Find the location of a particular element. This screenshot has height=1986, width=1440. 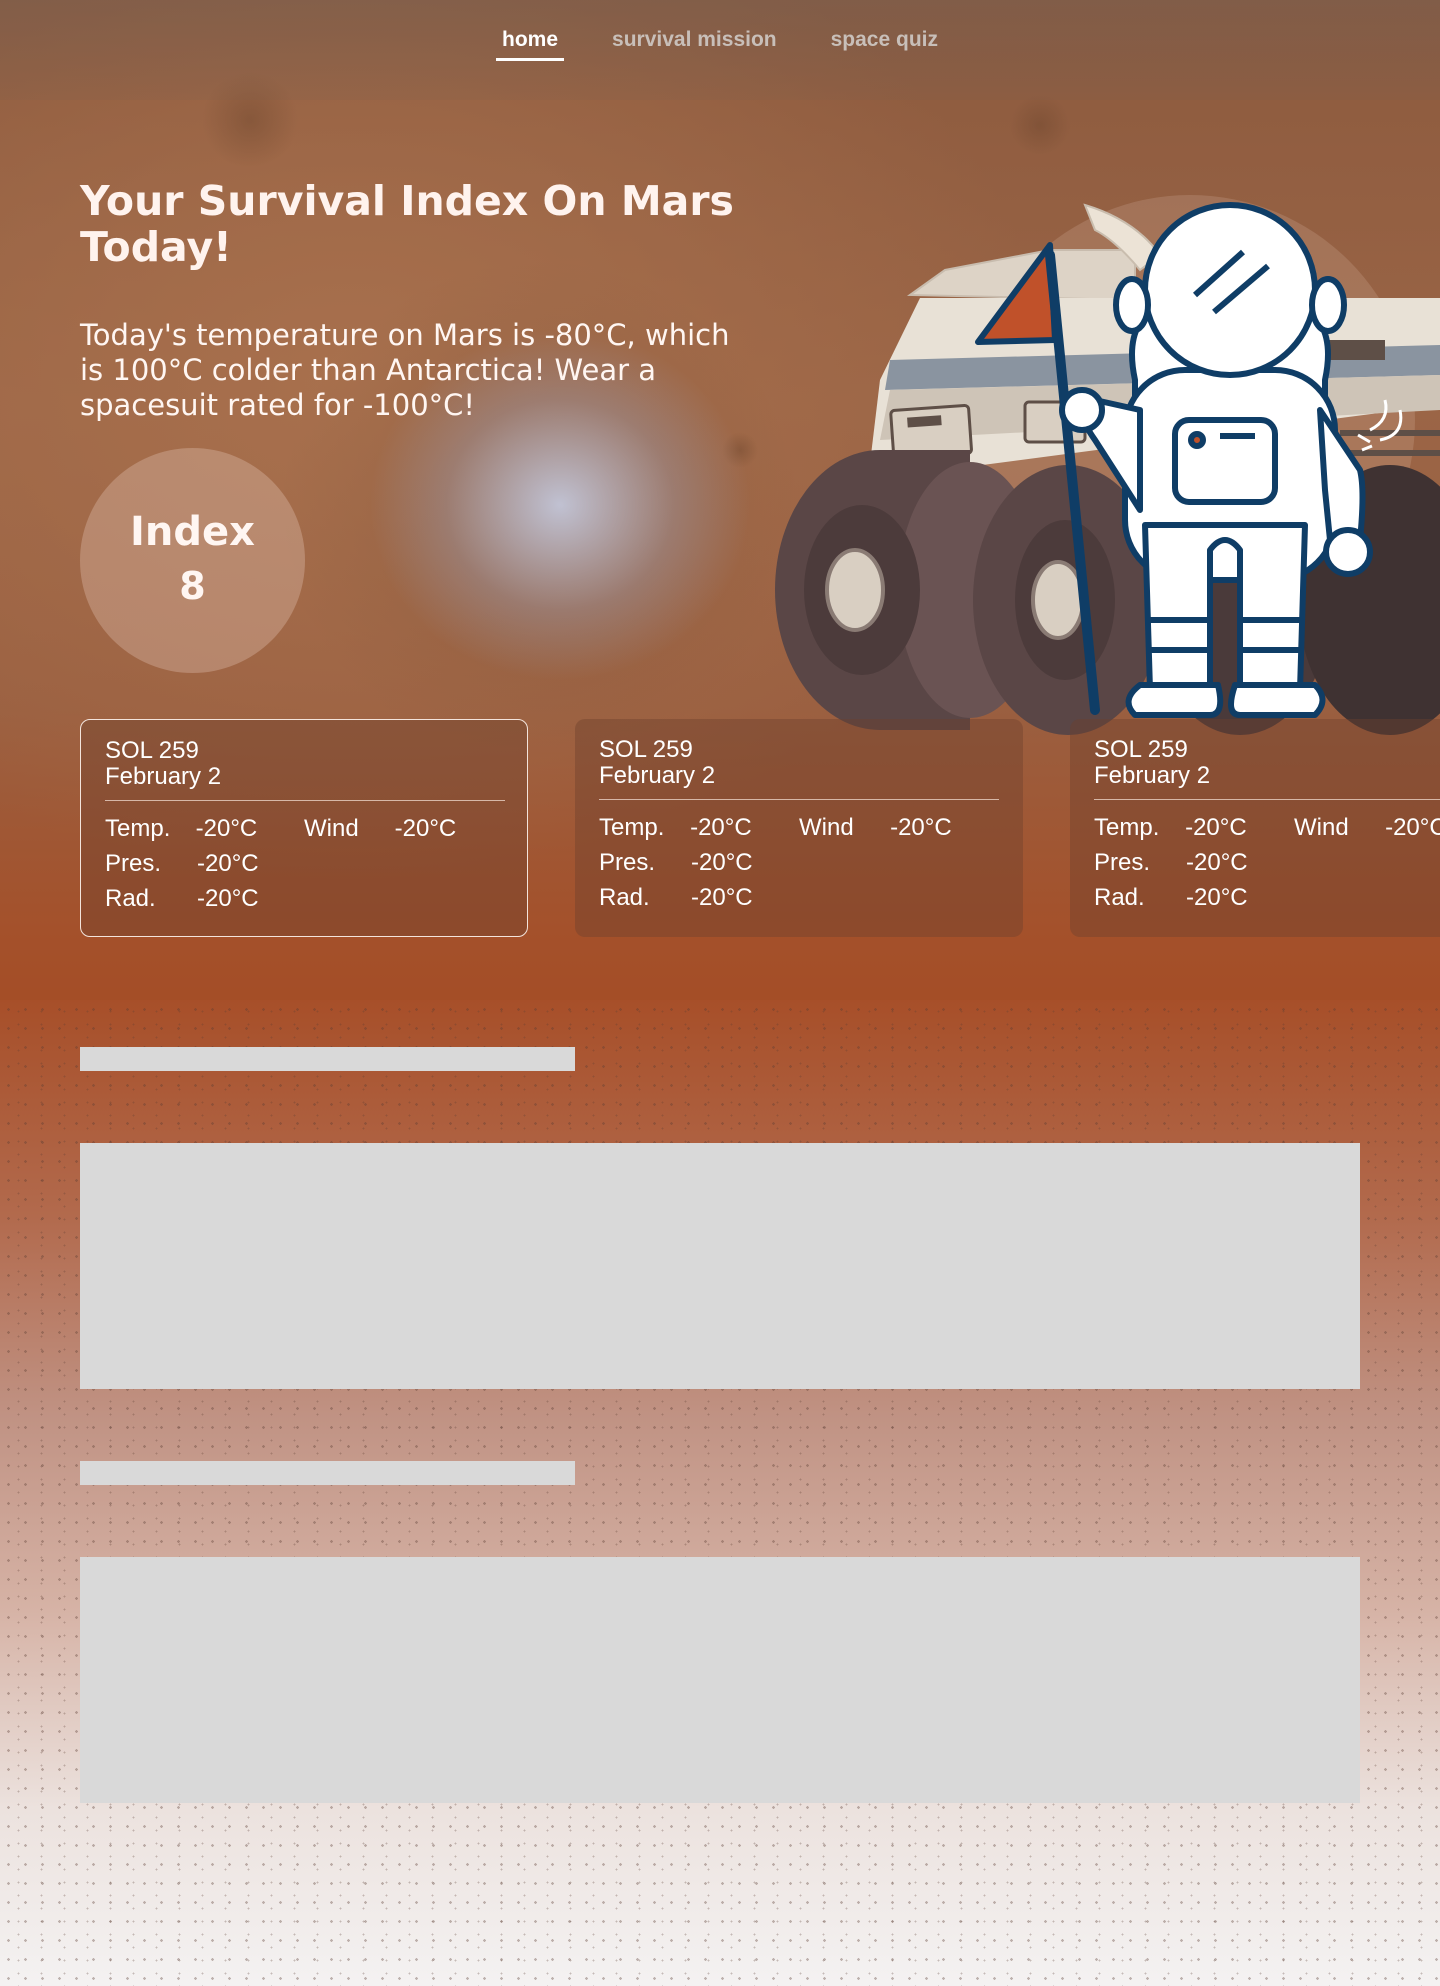

main-nav: home survival mission space quiz is located at coordinates (720, 44).